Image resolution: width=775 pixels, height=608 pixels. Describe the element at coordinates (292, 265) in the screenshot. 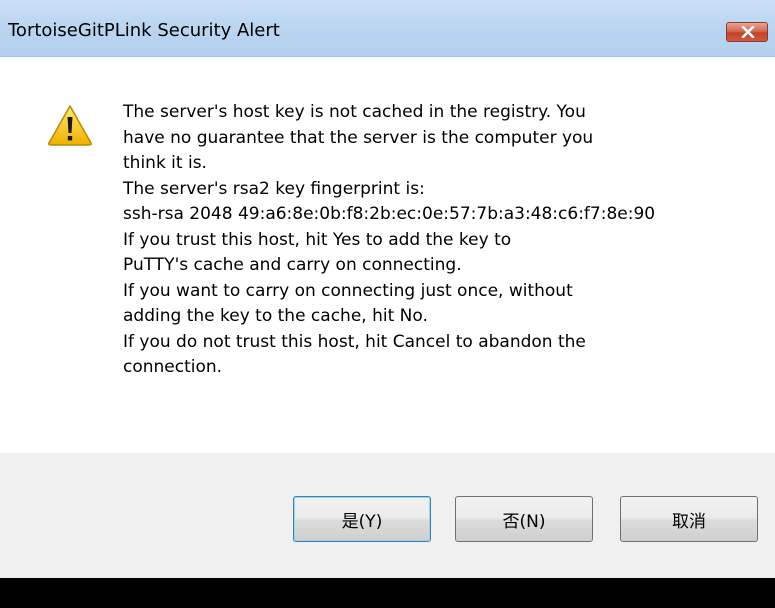

I see `message-line: PuTTY's cache and carry on connecting.` at that location.